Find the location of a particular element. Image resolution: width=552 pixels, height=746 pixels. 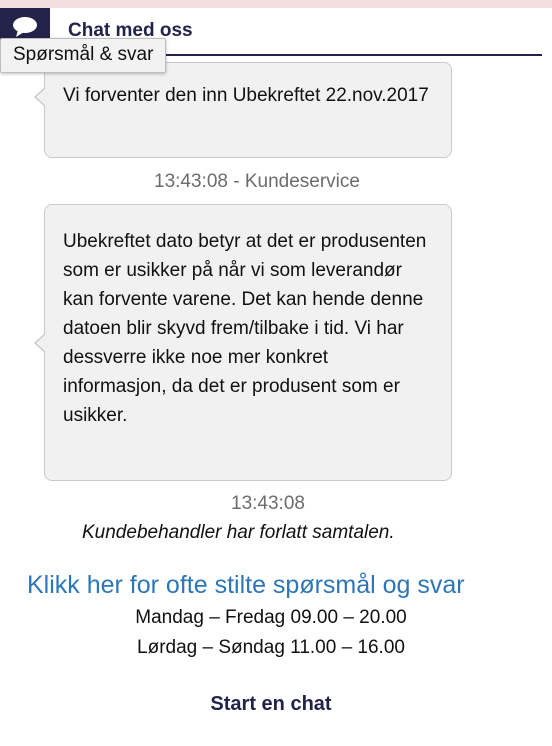

top-edge is located at coordinates (276, 4).